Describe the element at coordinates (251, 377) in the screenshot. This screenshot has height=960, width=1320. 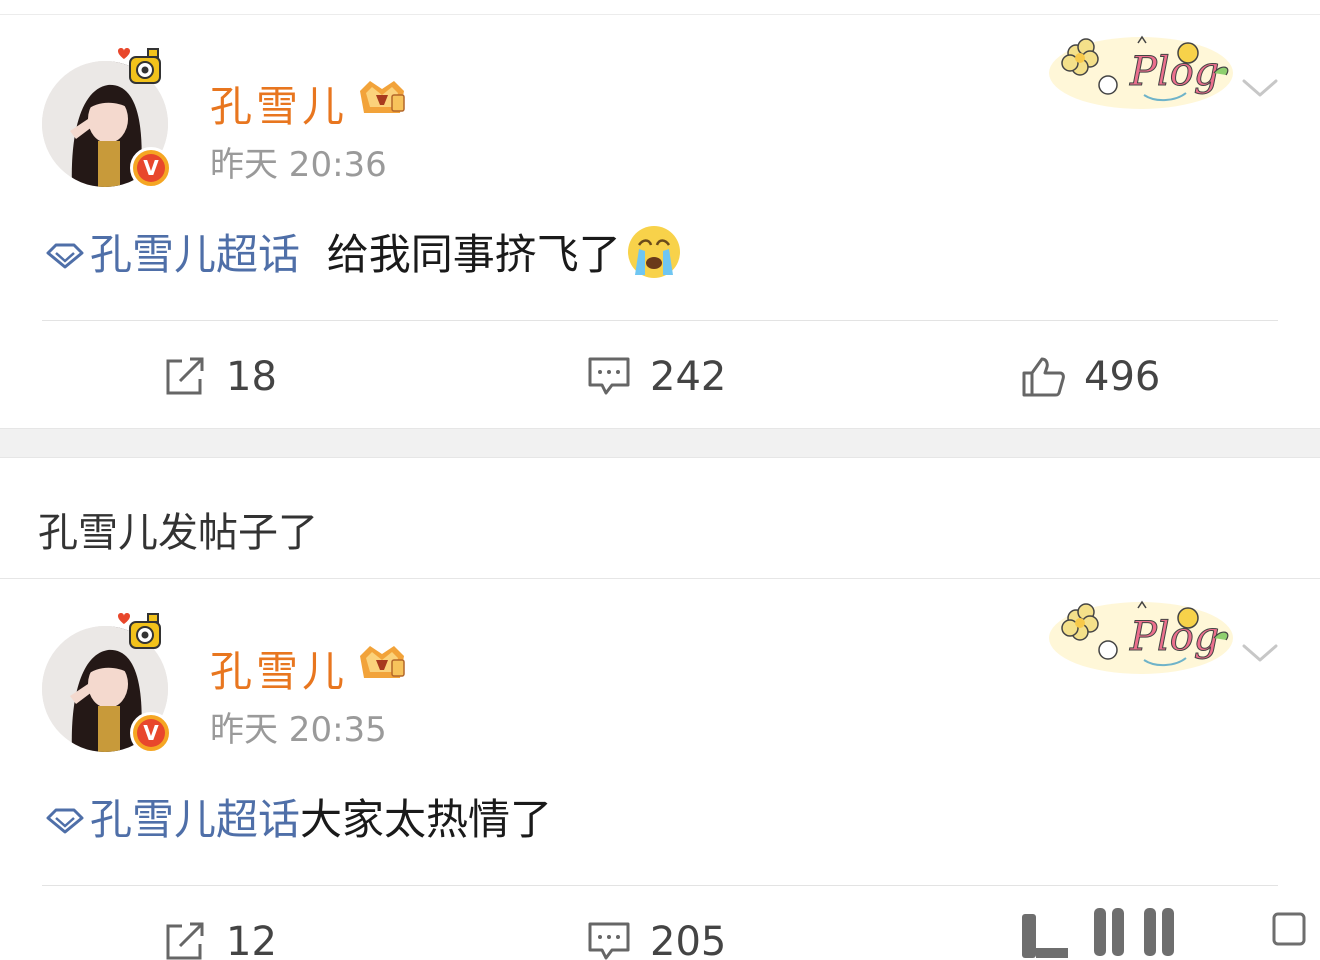
I see `repost-count: 18` at that location.